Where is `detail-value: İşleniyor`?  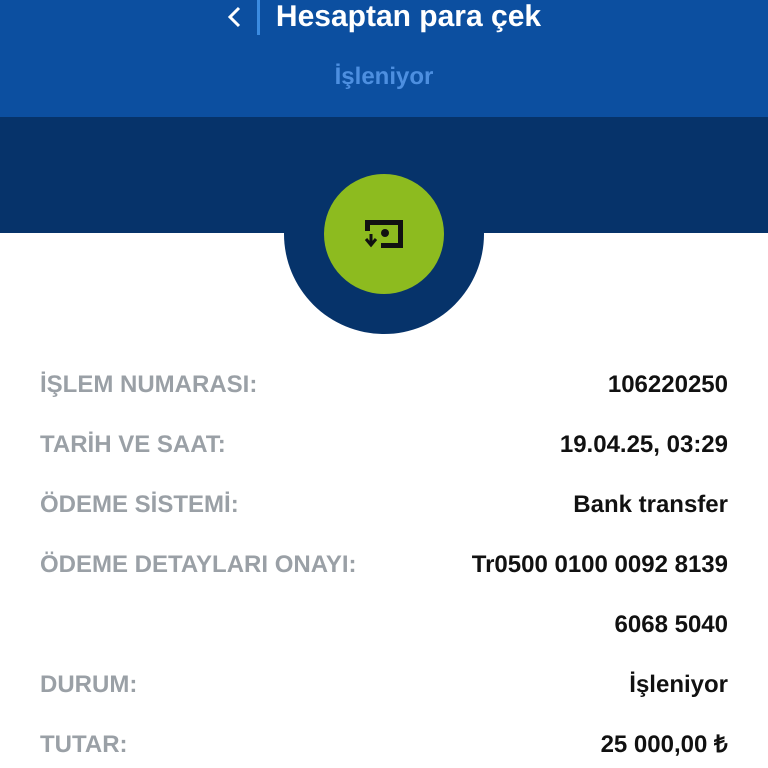 detail-value: İşleniyor is located at coordinates (678, 685).